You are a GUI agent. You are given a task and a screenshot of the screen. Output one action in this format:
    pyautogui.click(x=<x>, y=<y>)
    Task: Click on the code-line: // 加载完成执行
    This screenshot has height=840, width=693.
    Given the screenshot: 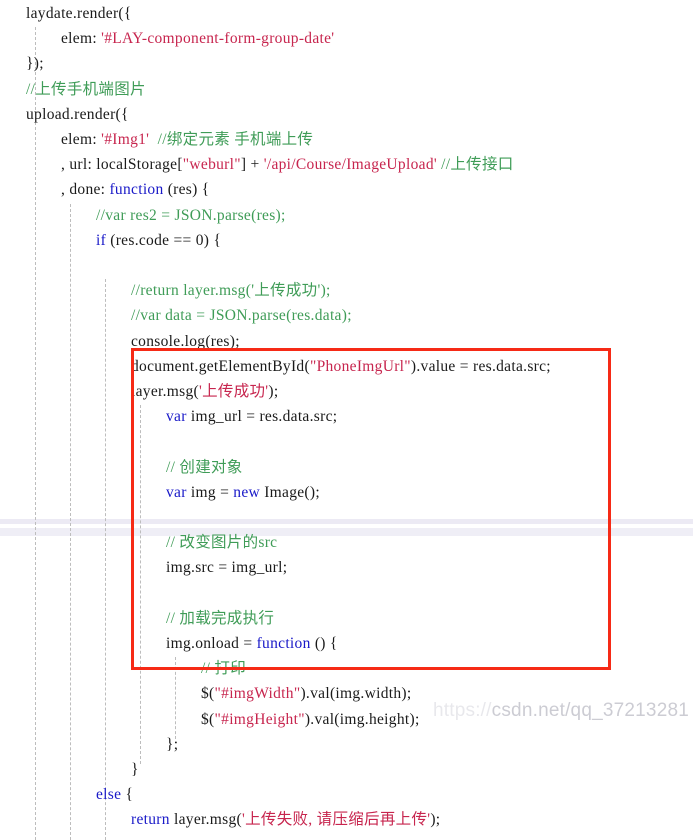 What is the action you would take?
    pyautogui.click(x=220, y=618)
    